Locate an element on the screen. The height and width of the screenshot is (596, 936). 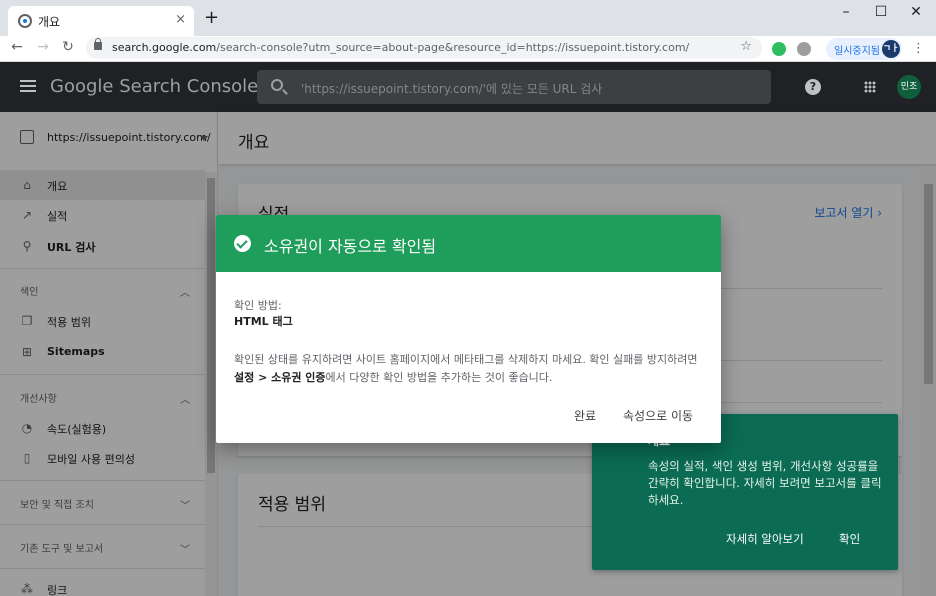
minimize-button: – is located at coordinates (846, 12).